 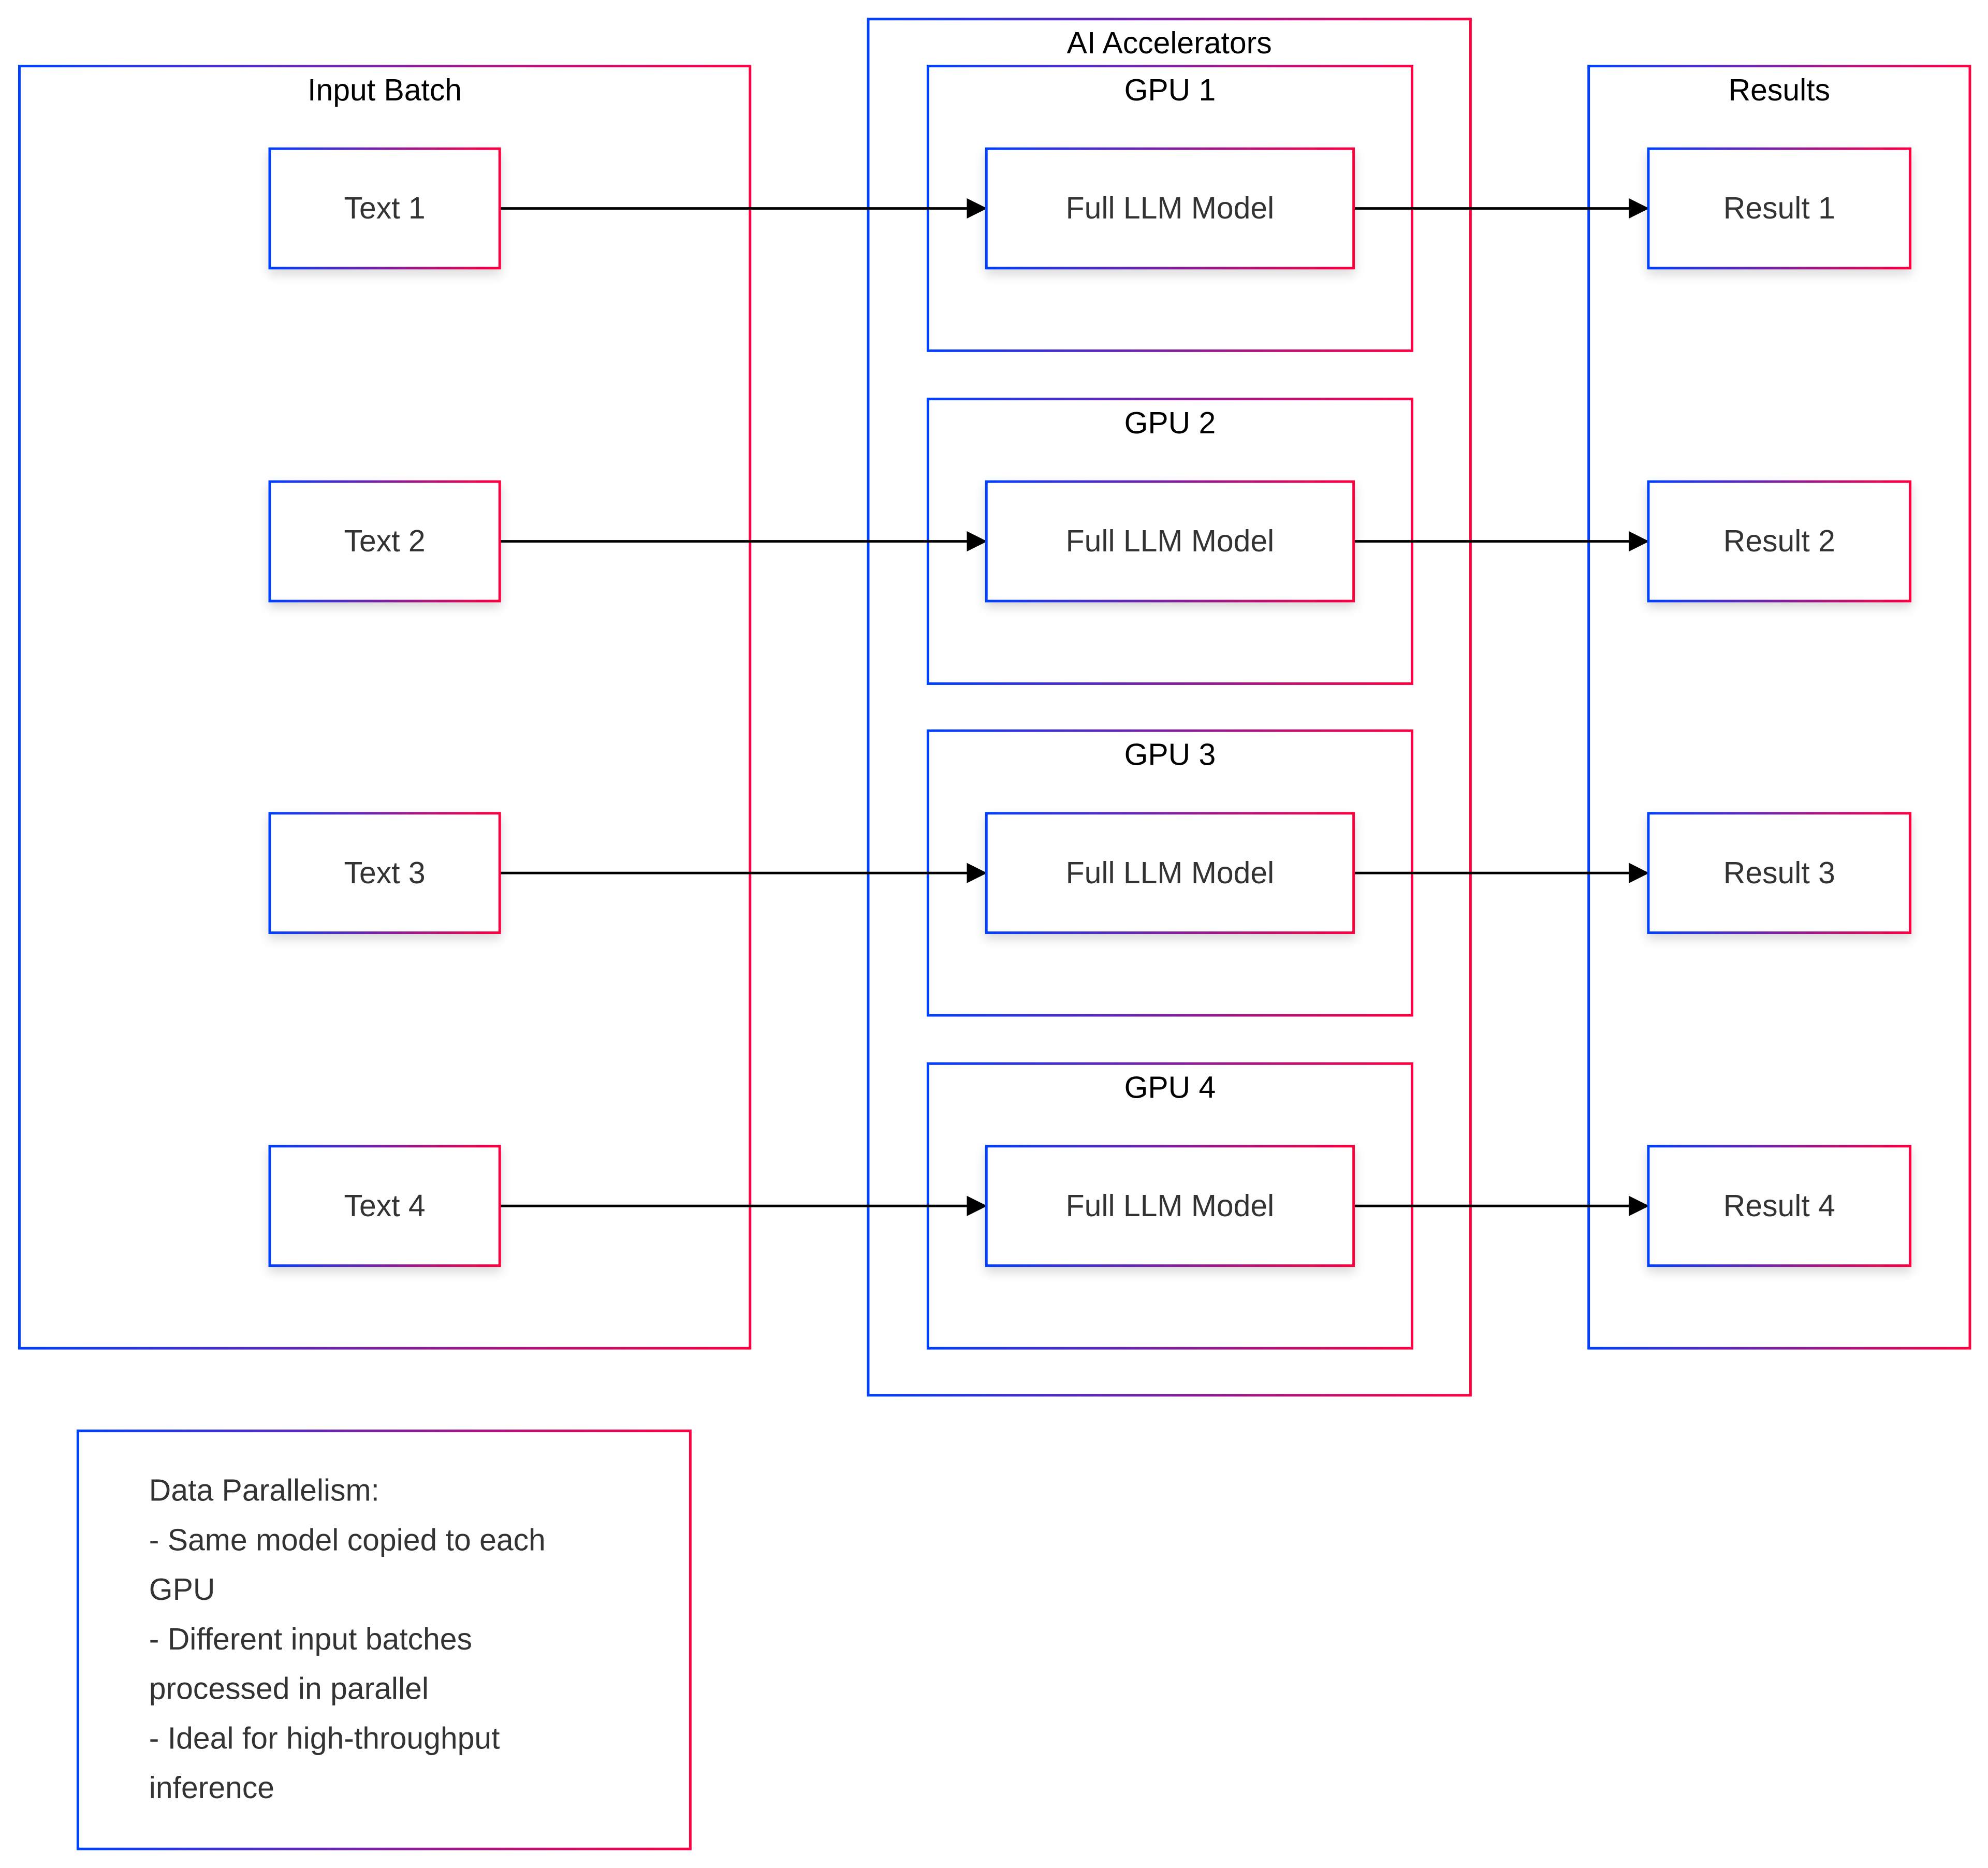 I want to click on model-node-3: Full LLM Model, so click(x=1170, y=873).